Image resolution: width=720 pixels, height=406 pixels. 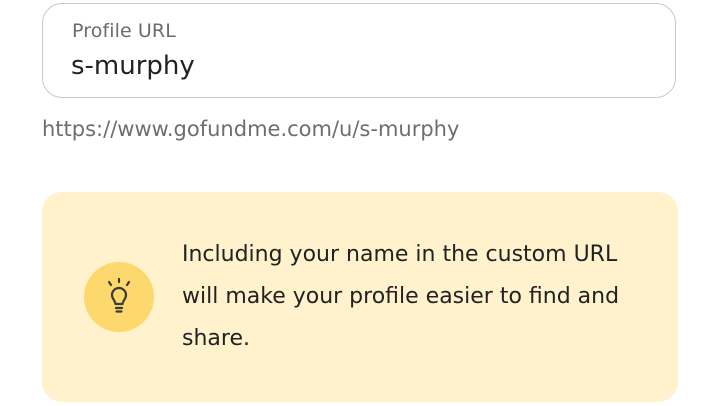 I want to click on profile-url-input, so click(x=356, y=66).